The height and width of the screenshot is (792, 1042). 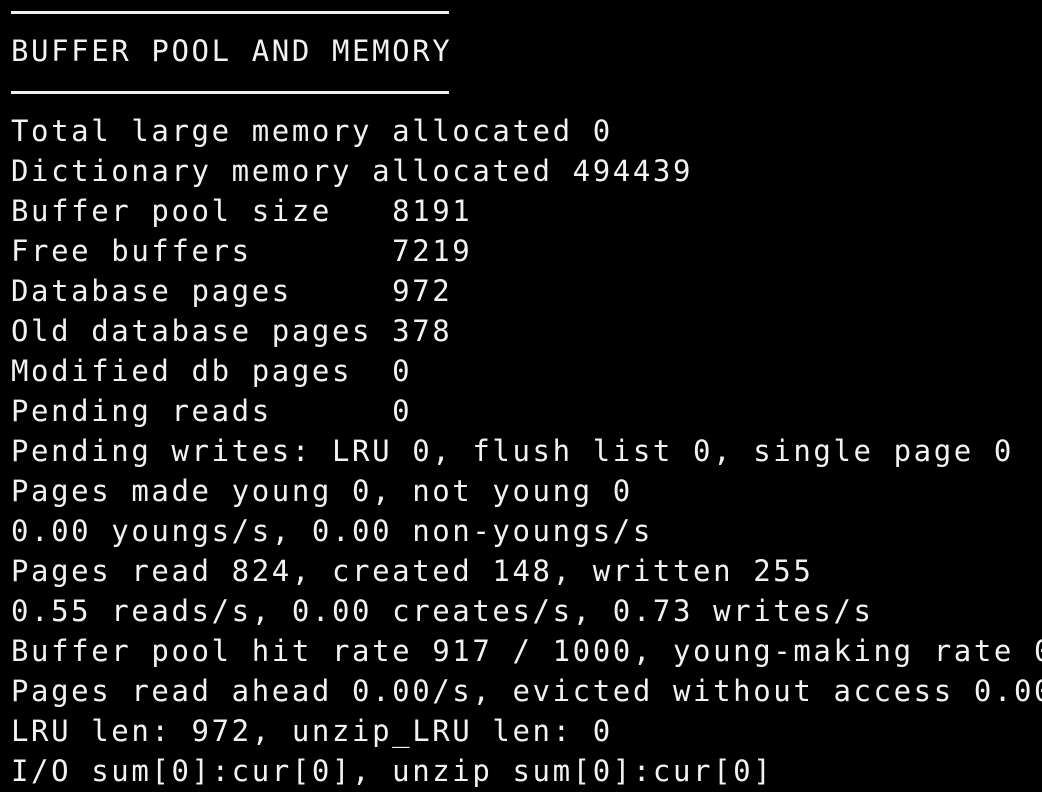 I want to click on output-line: 0.00 youngs/s, 0.00 non-youngs/s, so click(x=332, y=531).